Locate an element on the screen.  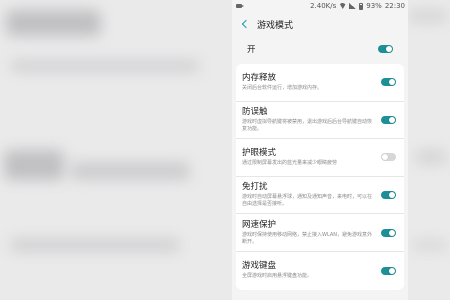
wifi-icon is located at coordinates (343, 6).